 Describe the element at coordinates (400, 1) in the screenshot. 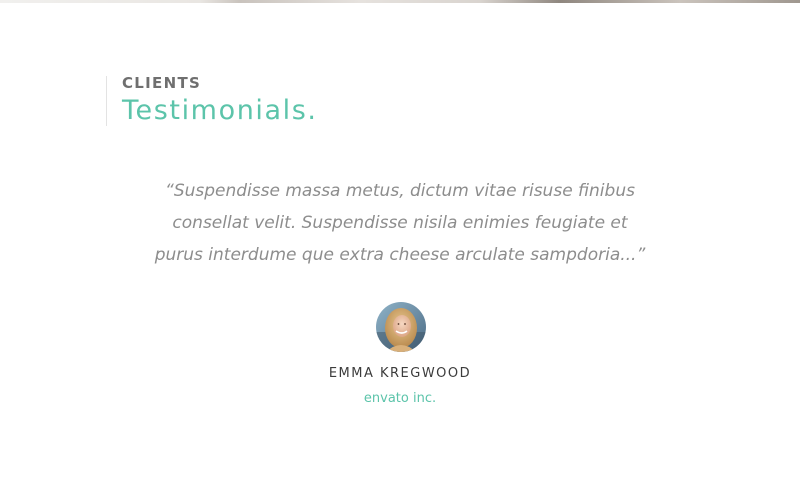

I see `hero-image-edge` at that location.